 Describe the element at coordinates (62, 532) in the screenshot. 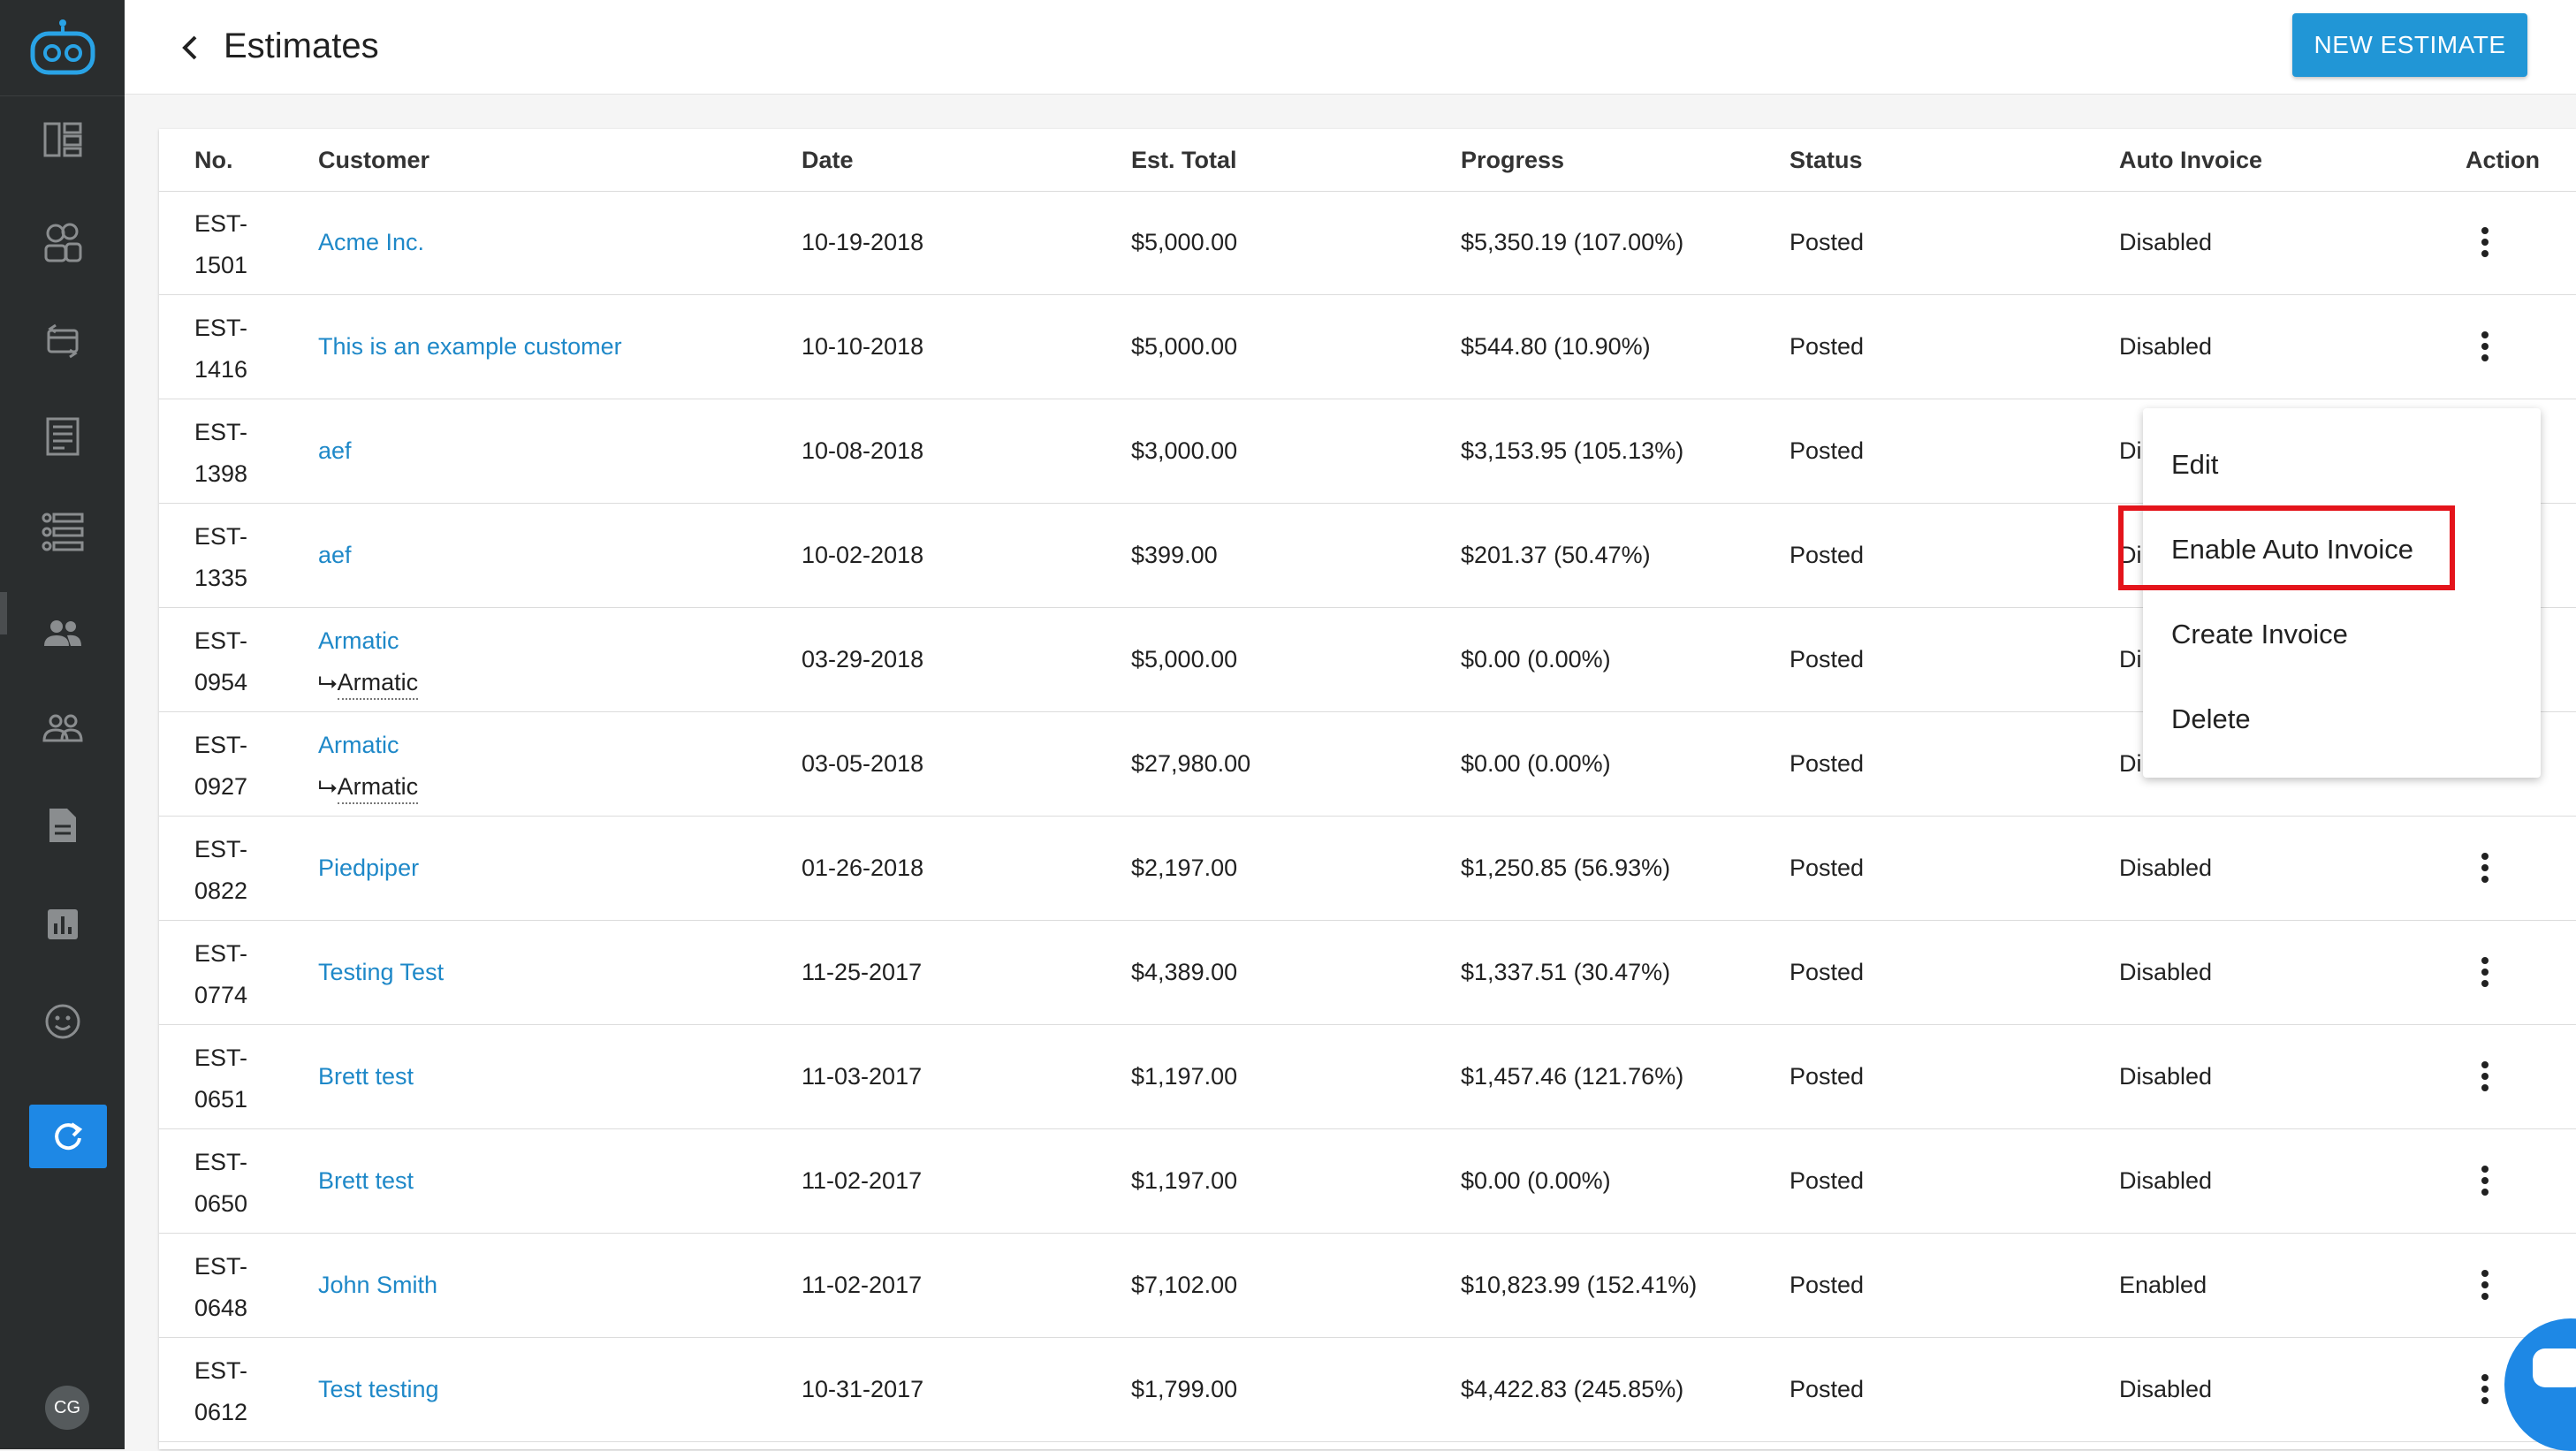

I see `list-icon` at that location.